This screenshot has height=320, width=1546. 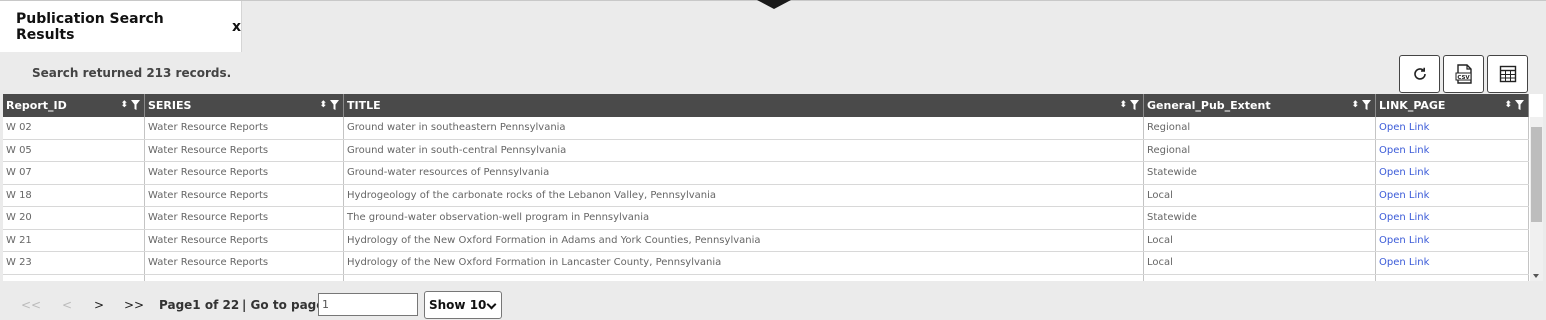 I want to click on column-header-general-pub-extent: General_Pub_Extent ⬍, so click(x=1260, y=105).